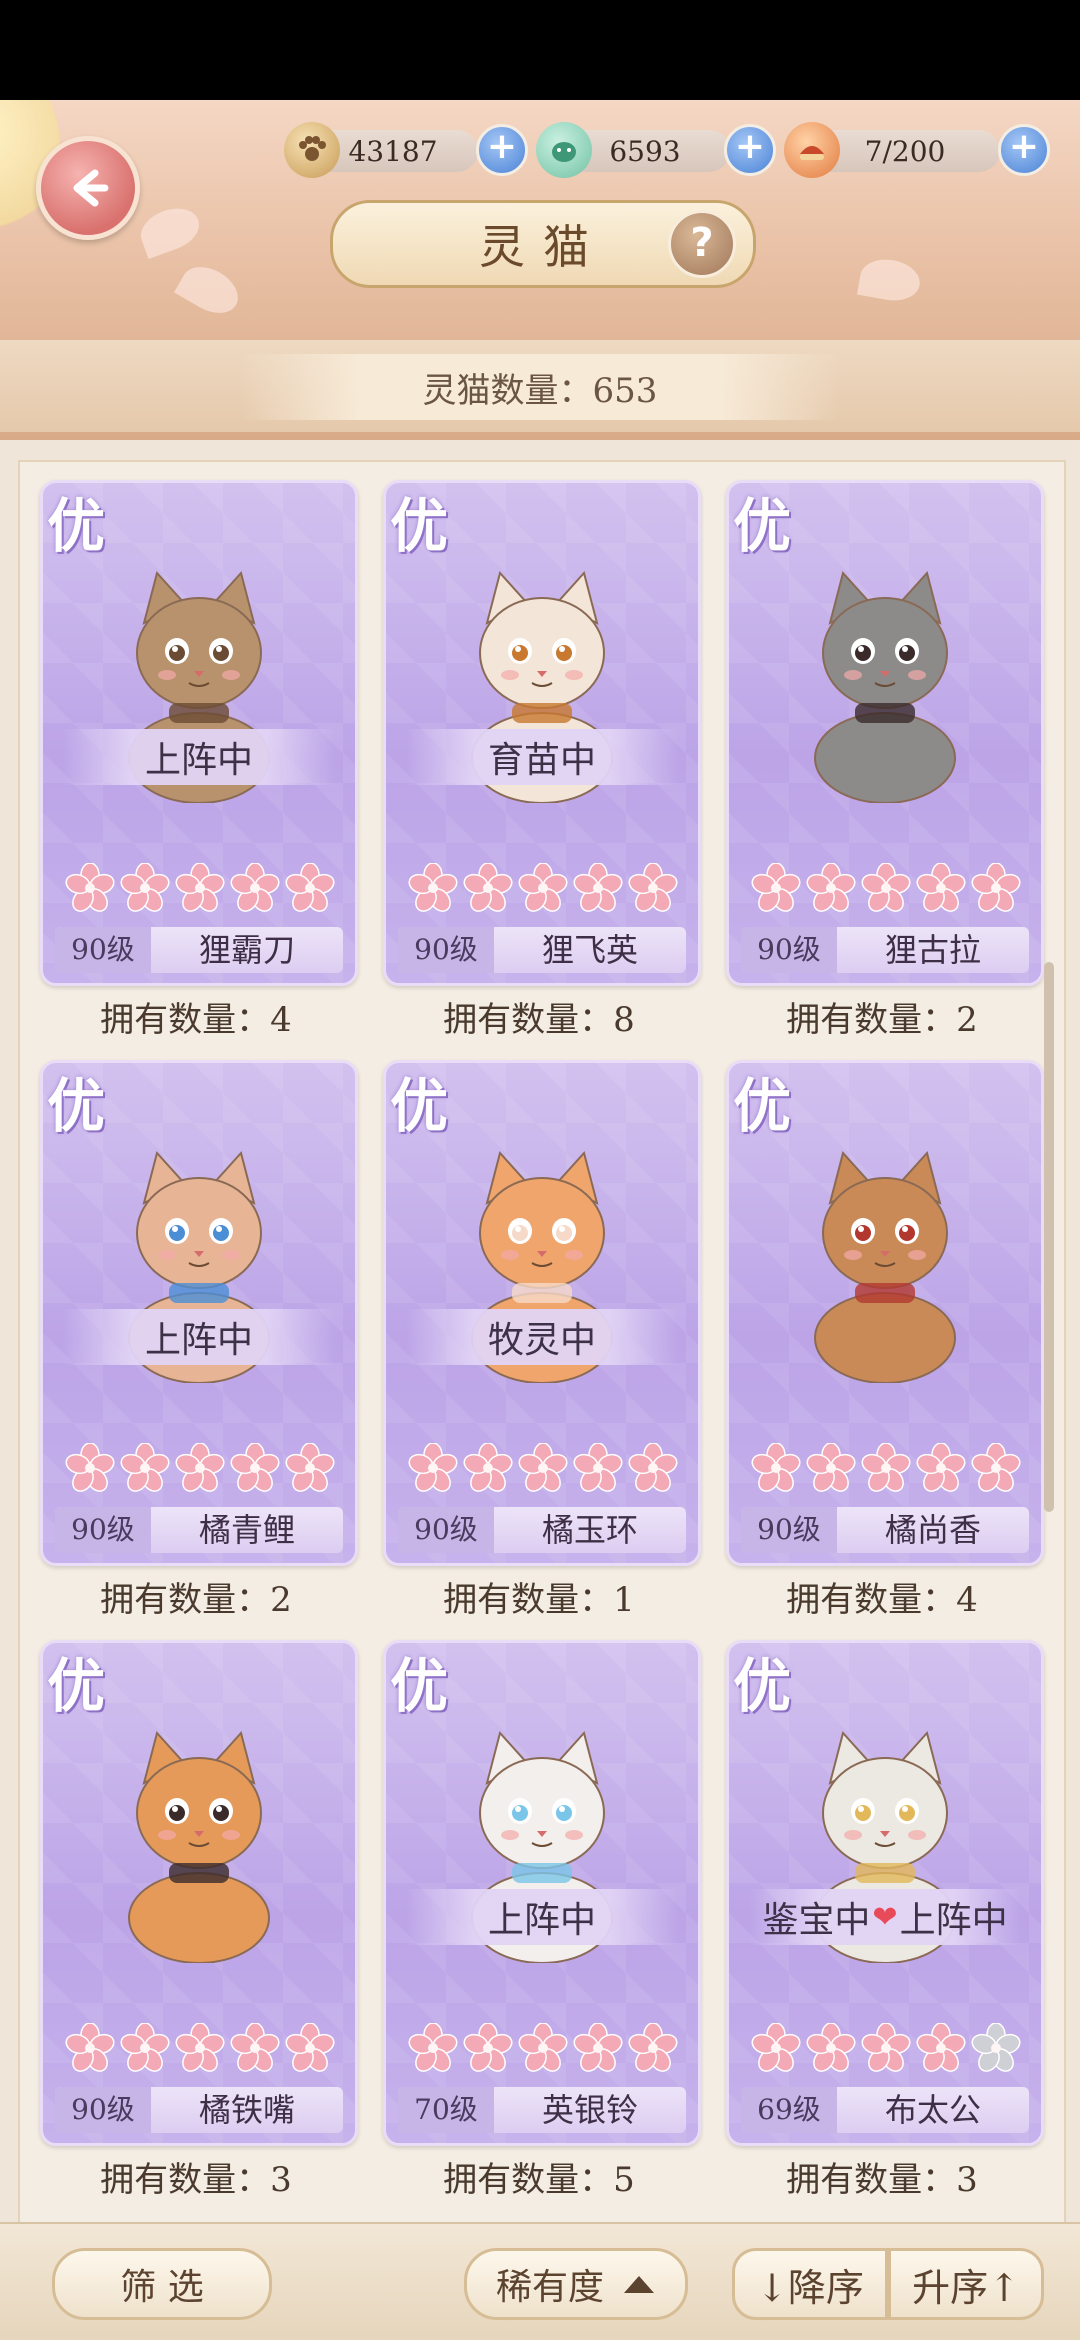 The width and height of the screenshot is (1080, 2340). What do you see at coordinates (393, 151) in the screenshot?
I see `resource-value: 43187` at bounding box center [393, 151].